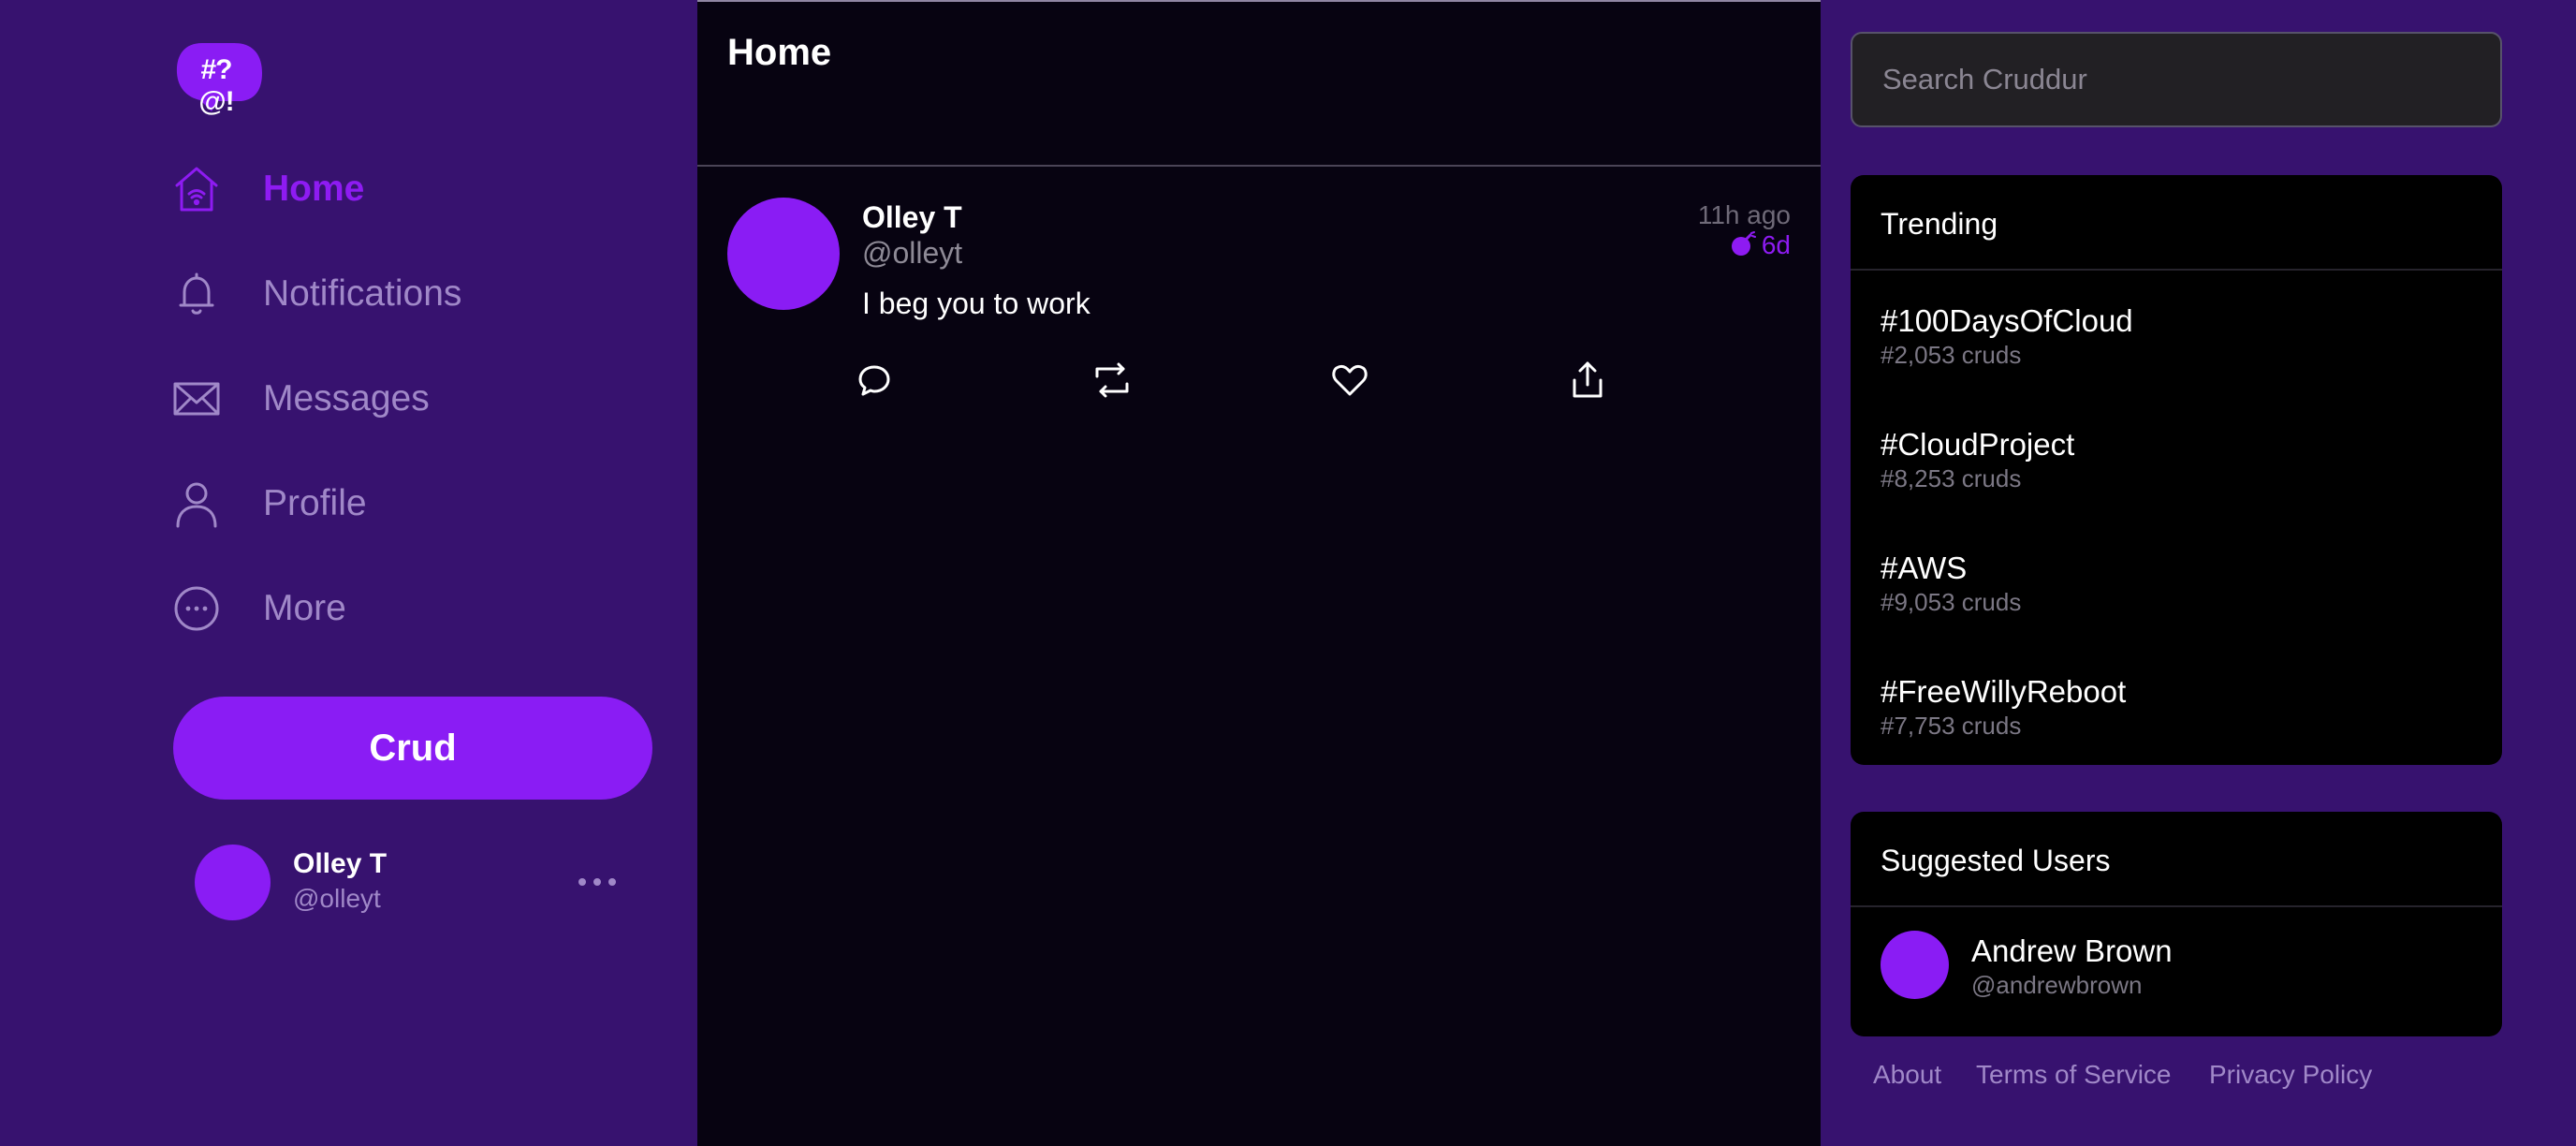 The image size is (2576, 1146). I want to click on trend-count: #9,053 cruds, so click(1951, 602).